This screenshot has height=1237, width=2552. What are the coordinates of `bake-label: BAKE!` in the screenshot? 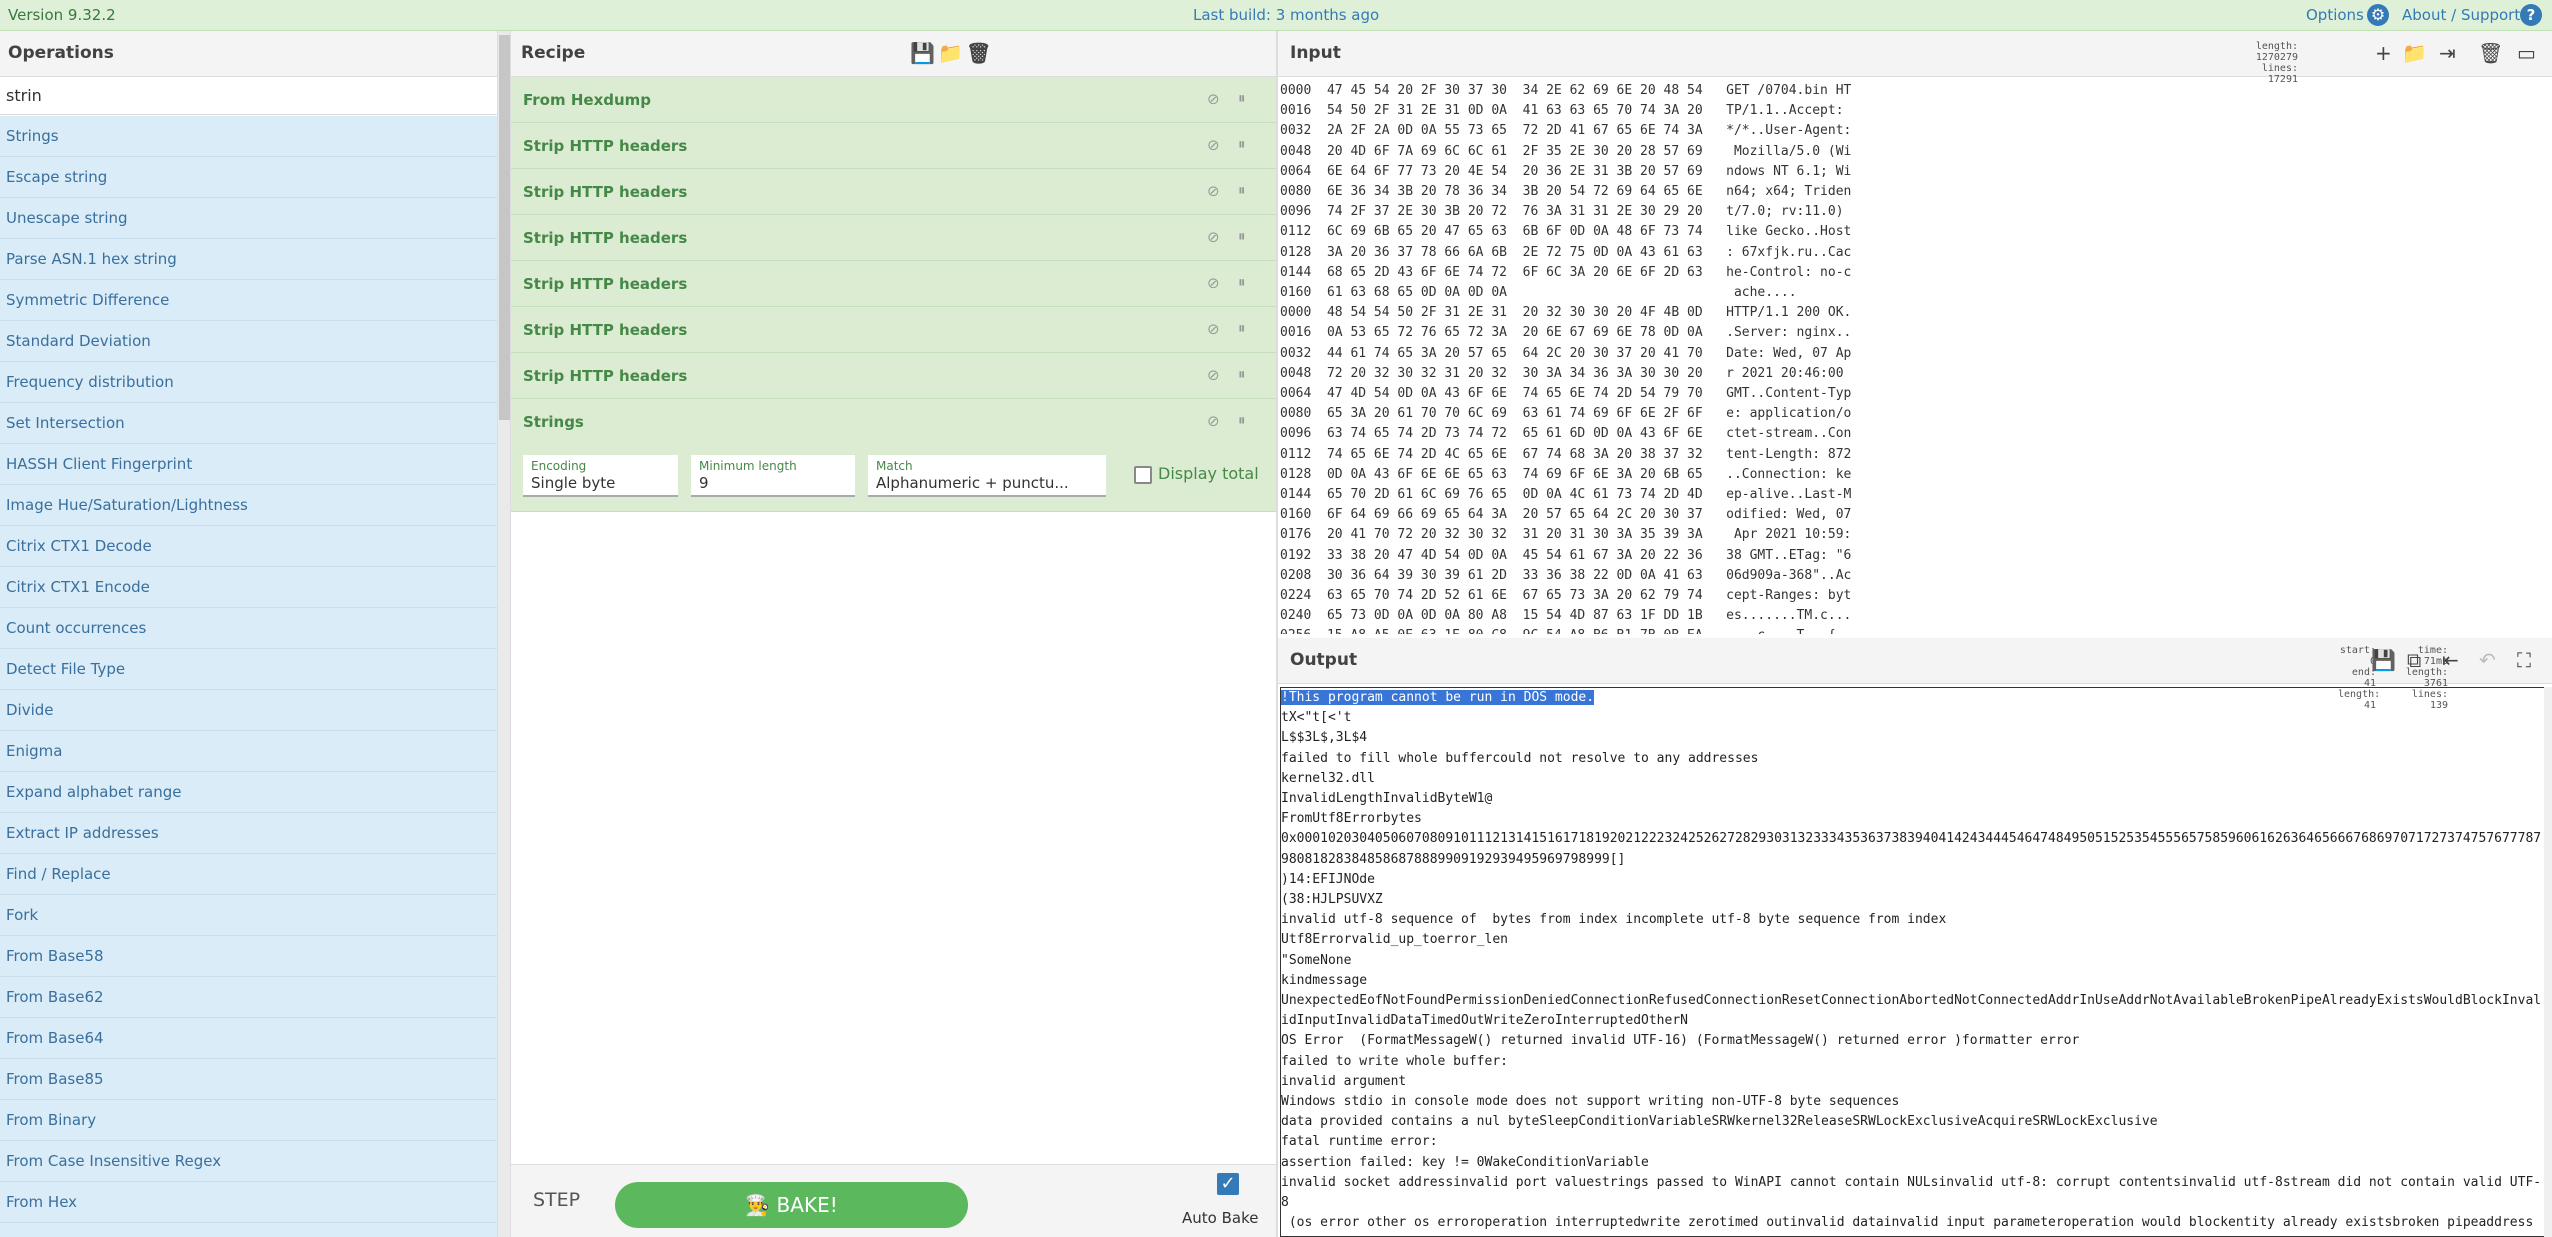 It's located at (807, 1205).